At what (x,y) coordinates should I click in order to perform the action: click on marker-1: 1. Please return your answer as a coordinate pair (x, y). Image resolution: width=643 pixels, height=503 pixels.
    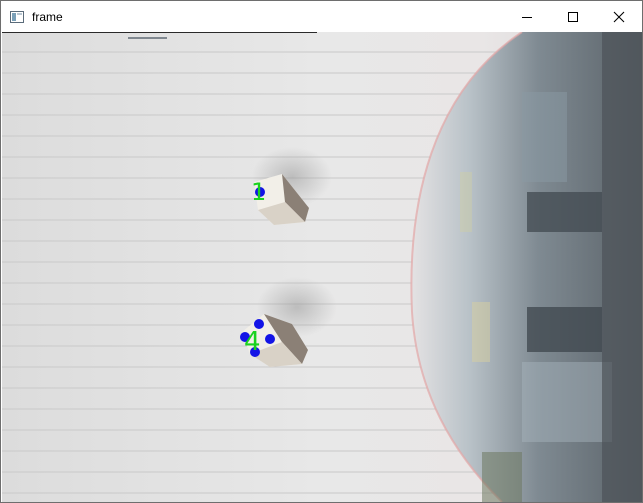
    Looking at the image, I should click on (258, 192).